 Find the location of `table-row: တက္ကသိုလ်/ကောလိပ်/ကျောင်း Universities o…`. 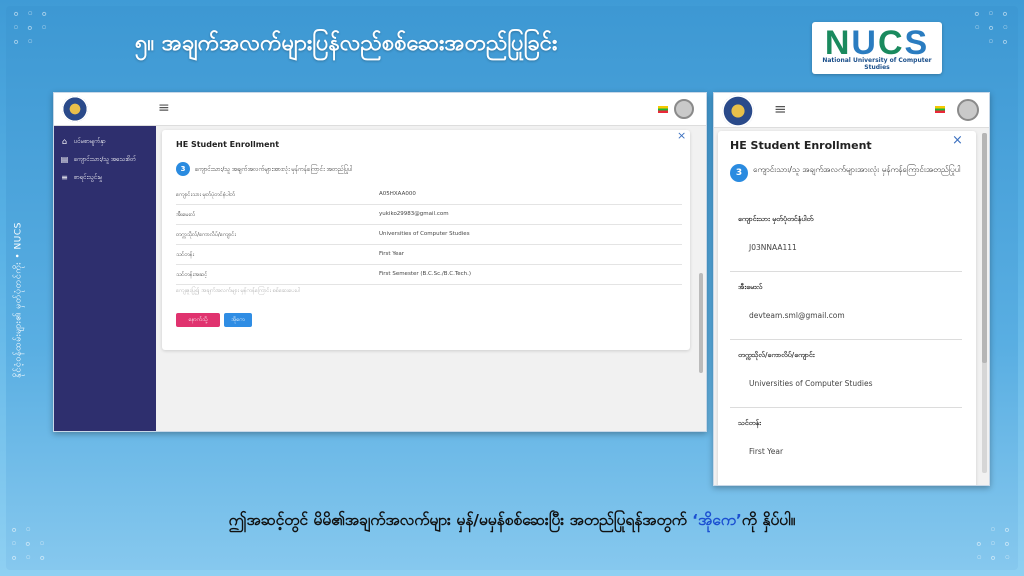

table-row: တက္ကသိုလ်/ကောလိပ်/ကျောင်း Universities o… is located at coordinates (429, 235).